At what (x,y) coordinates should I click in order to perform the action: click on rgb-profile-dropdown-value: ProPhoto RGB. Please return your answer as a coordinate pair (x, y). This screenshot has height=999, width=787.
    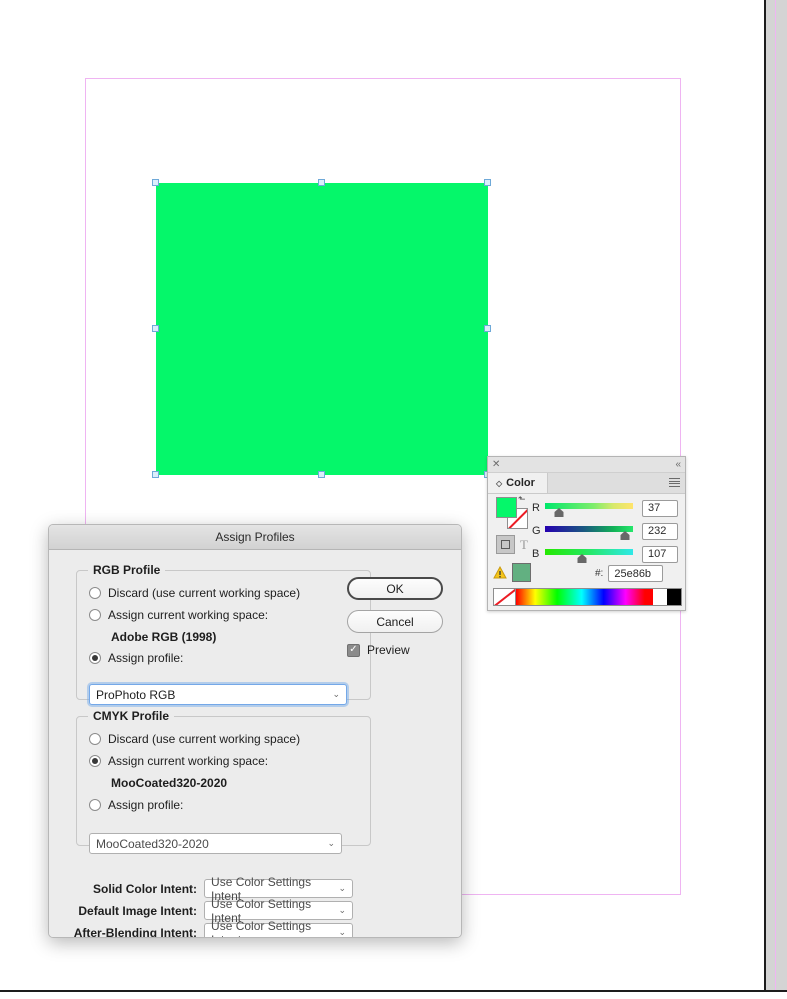
    Looking at the image, I should click on (136, 694).